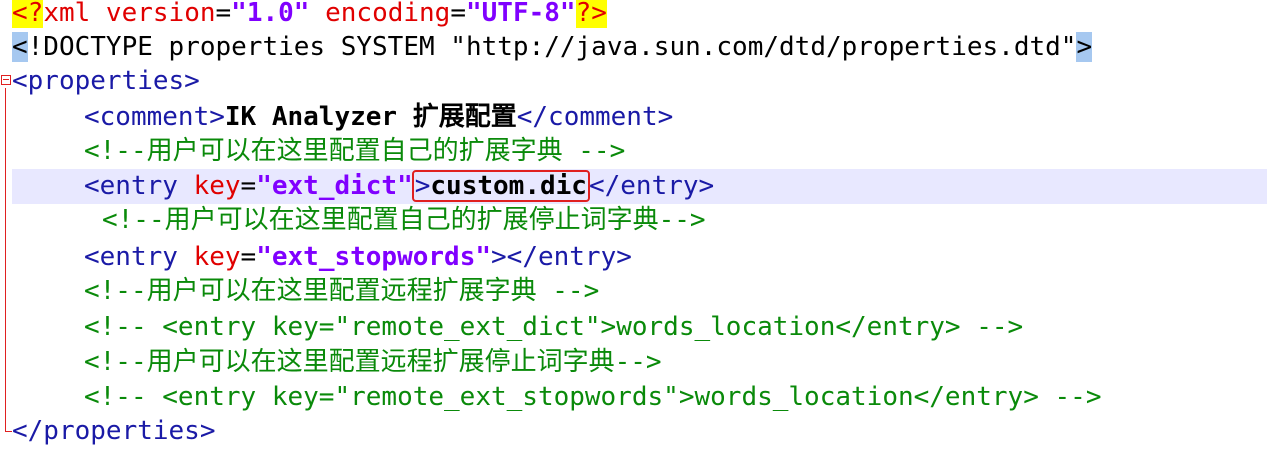 The image size is (1267, 452). What do you see at coordinates (67, 14) in the screenshot?
I see `pi-name: xml` at bounding box center [67, 14].